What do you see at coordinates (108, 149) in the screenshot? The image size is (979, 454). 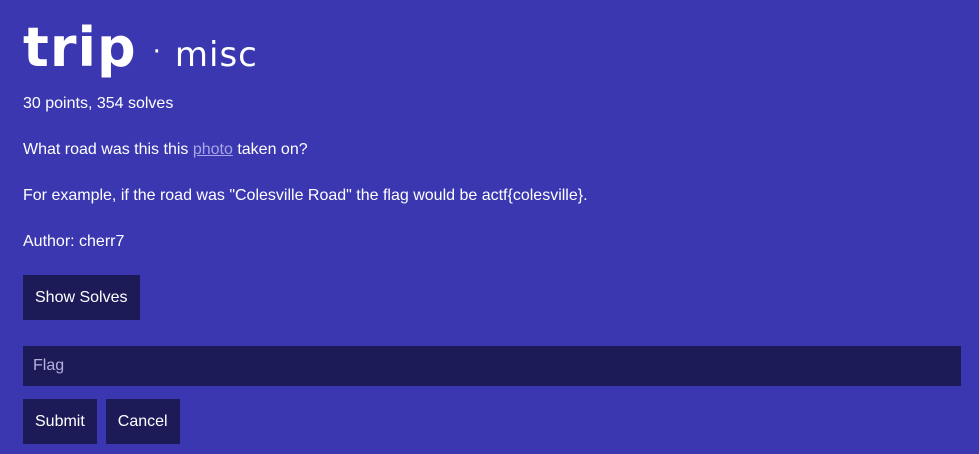 I see `question-prefix: What road was this this` at bounding box center [108, 149].